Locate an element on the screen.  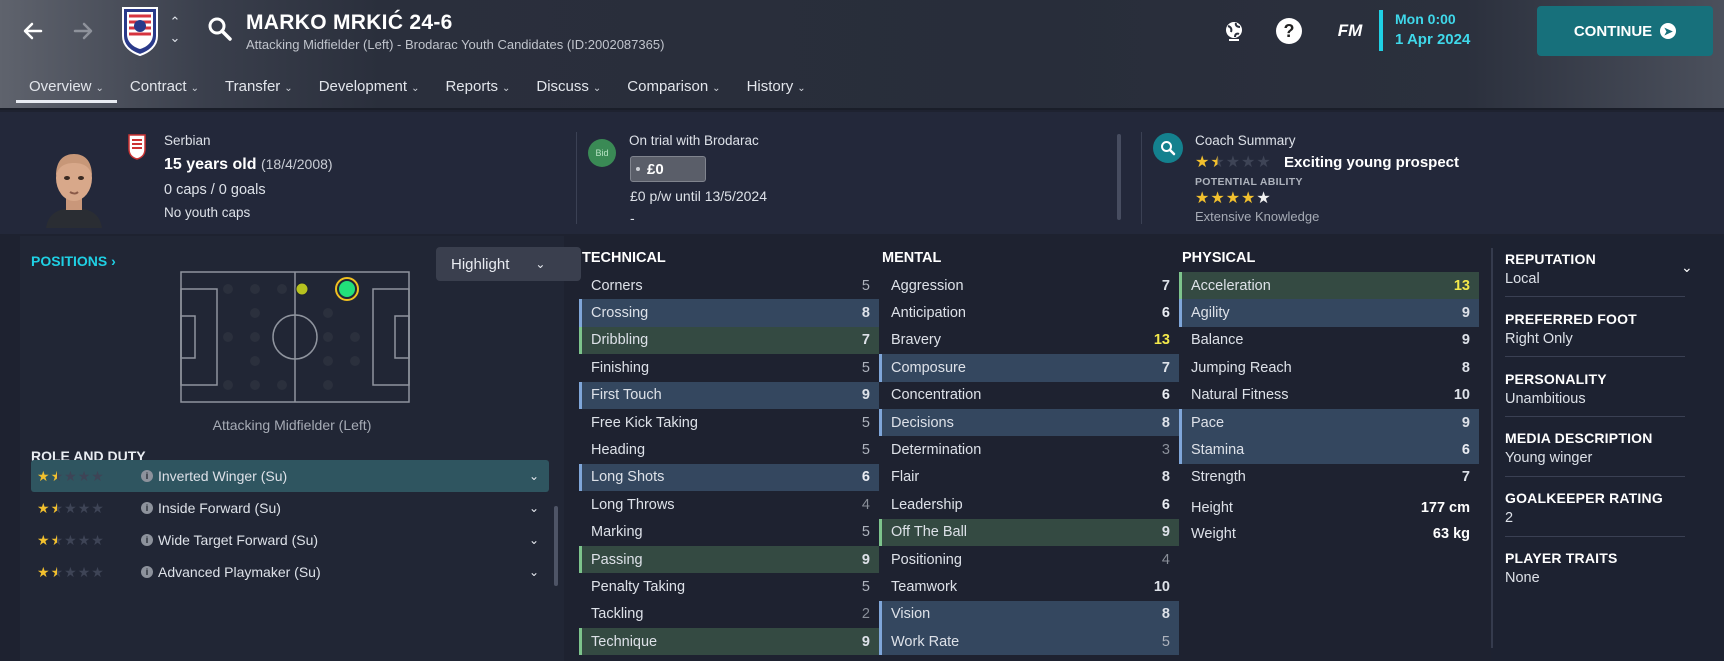
chevron-up-icon: ⌃ is located at coordinates (175, 22).